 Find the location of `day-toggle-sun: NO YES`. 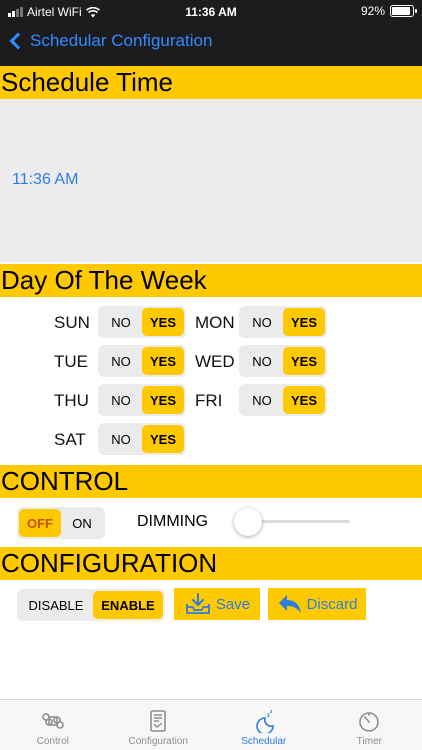

day-toggle-sun: NO YES is located at coordinates (142, 322).